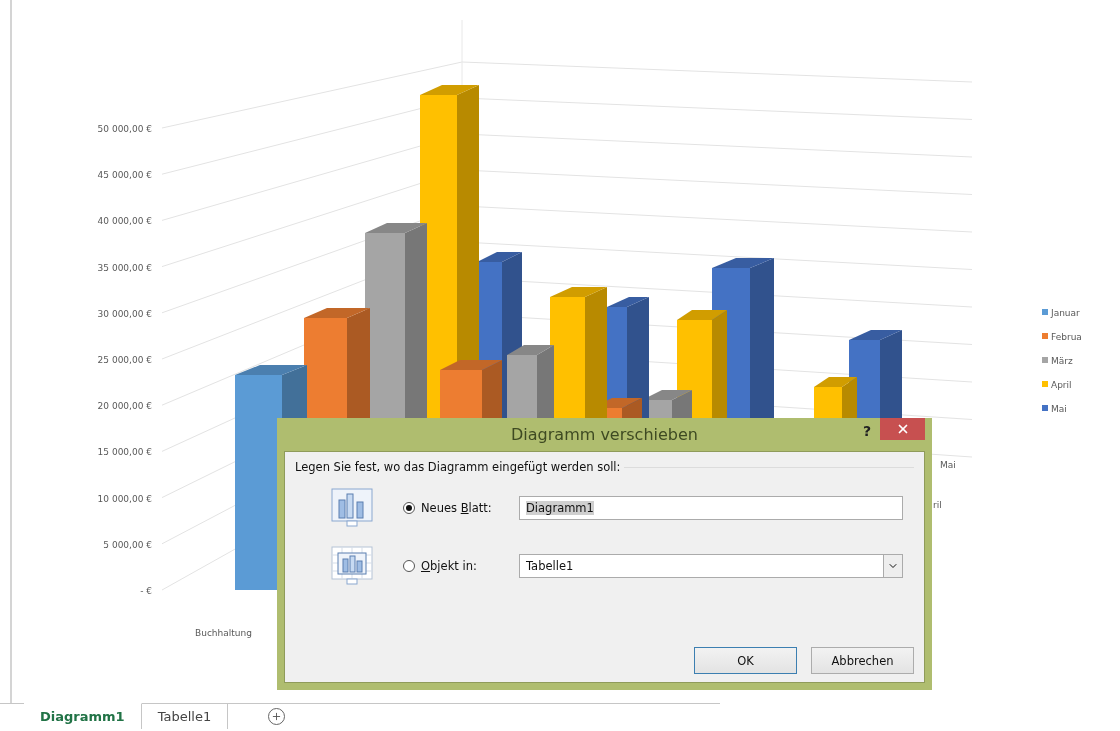  What do you see at coordinates (1066, 337) in the screenshot?
I see `legend-label: Februa` at bounding box center [1066, 337].